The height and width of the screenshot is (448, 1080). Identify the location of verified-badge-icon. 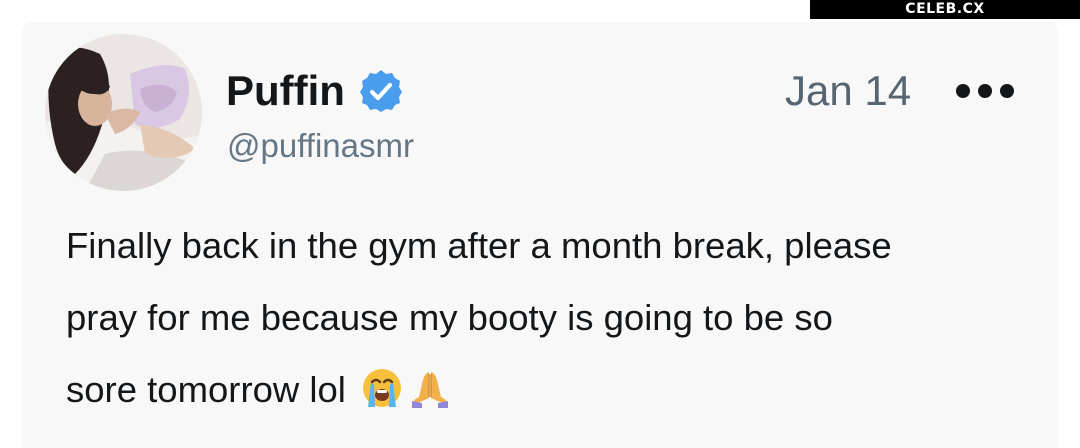
(381, 91).